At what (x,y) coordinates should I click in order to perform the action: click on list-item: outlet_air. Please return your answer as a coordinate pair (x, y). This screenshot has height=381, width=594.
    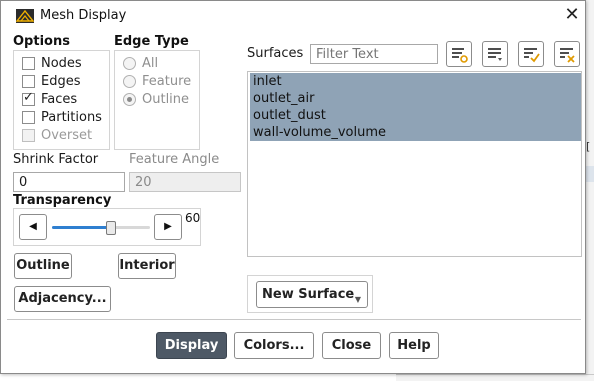
    Looking at the image, I should click on (415, 98).